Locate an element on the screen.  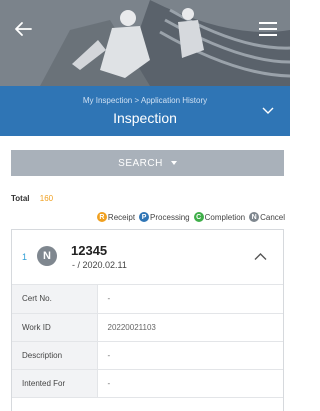
intended-for-value: - is located at coordinates (190, 383).